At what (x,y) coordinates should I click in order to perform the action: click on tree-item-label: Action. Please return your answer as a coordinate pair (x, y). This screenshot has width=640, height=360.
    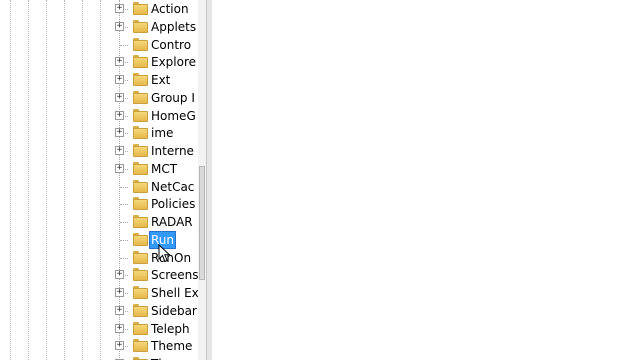
    Looking at the image, I should click on (170, 9).